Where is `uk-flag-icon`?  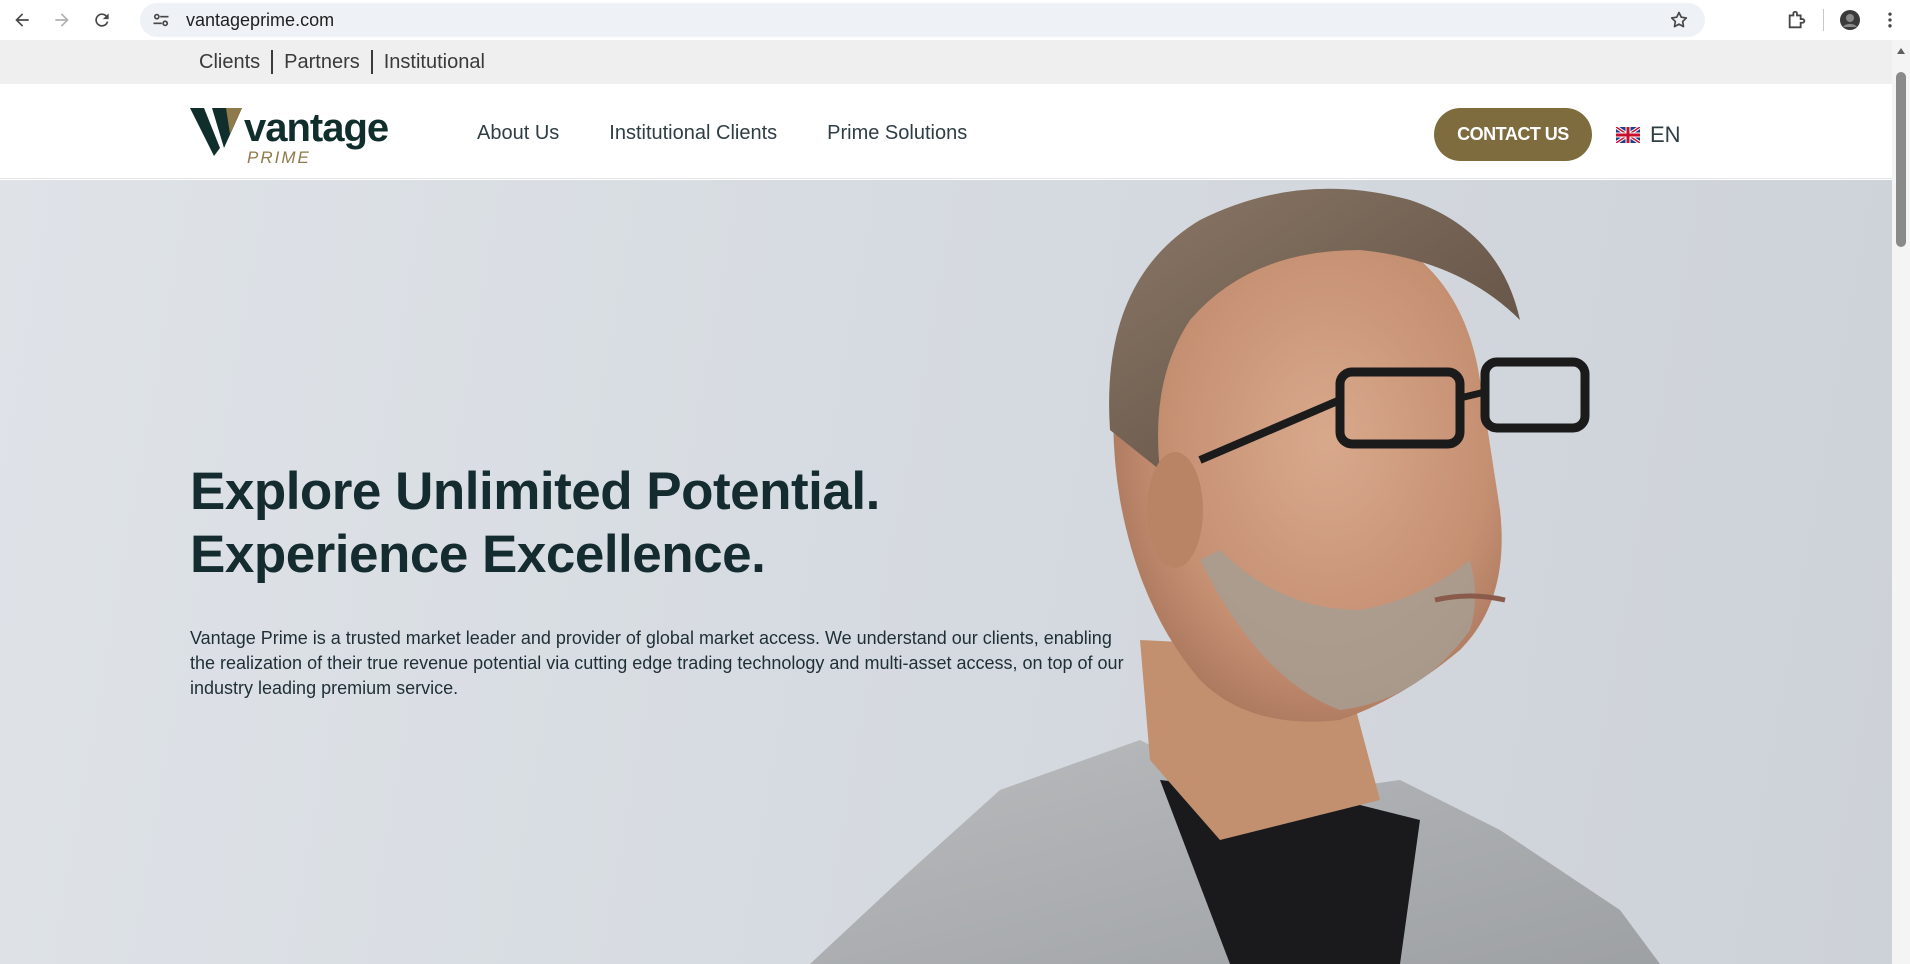 uk-flag-icon is located at coordinates (1628, 135).